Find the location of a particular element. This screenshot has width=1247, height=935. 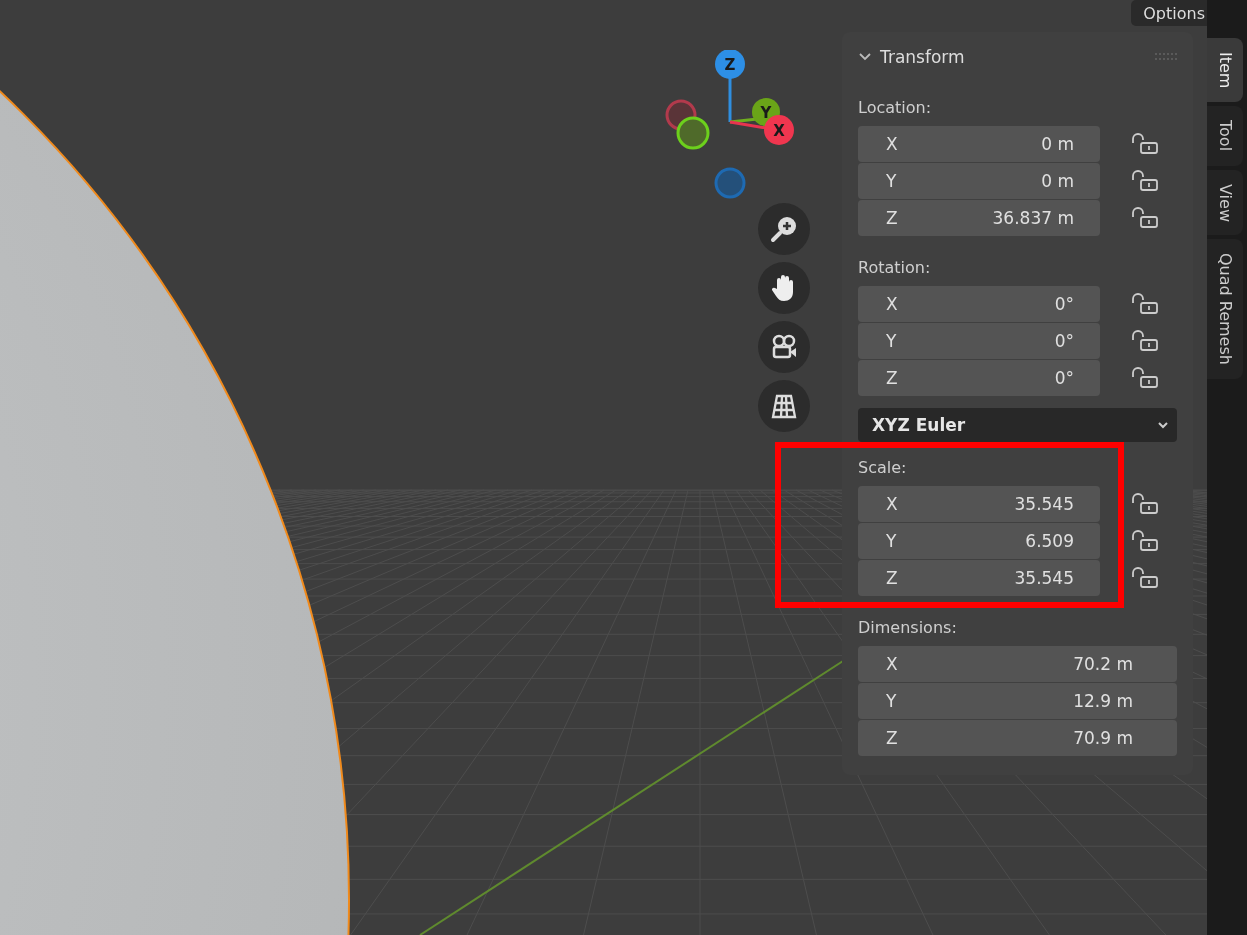

sidebar-tab: Item is located at coordinates (1225, 70).